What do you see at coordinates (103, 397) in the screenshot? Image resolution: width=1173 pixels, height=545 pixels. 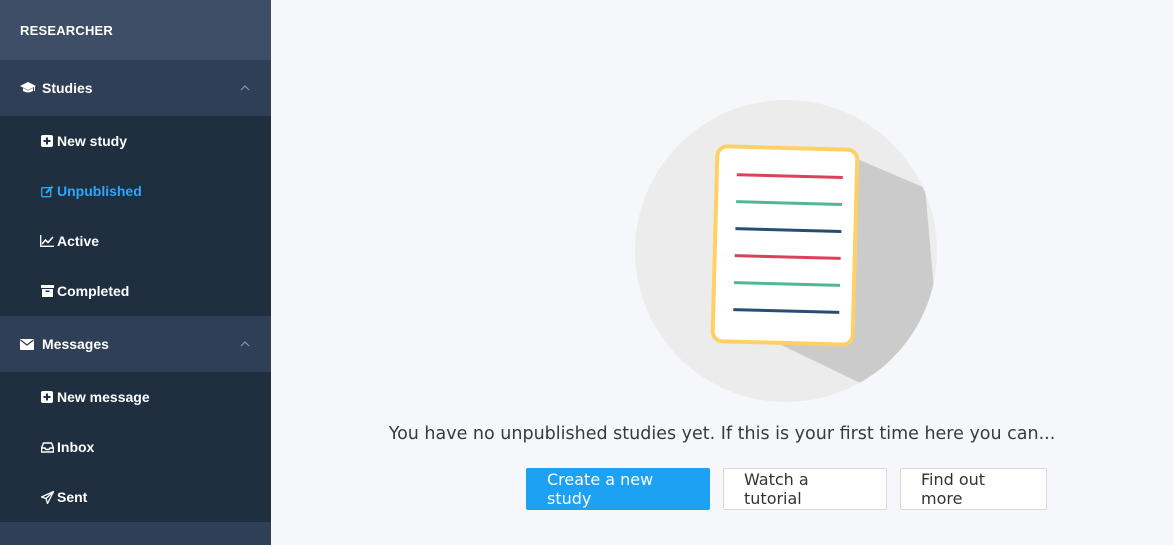 I see `sidebar-item-label: New message` at bounding box center [103, 397].